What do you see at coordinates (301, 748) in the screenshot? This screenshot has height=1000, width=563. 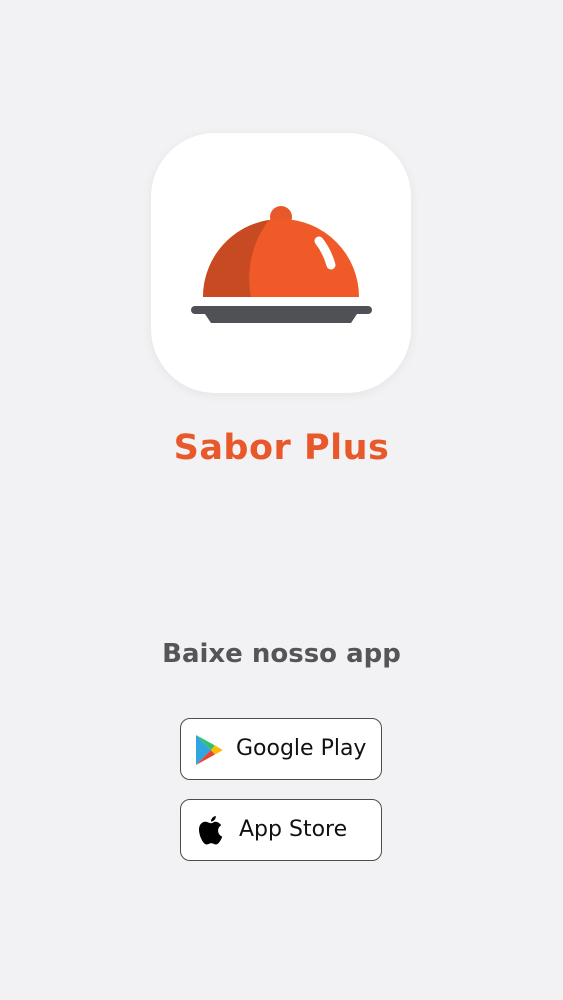 I see `google-play-label: Google Play` at bounding box center [301, 748].